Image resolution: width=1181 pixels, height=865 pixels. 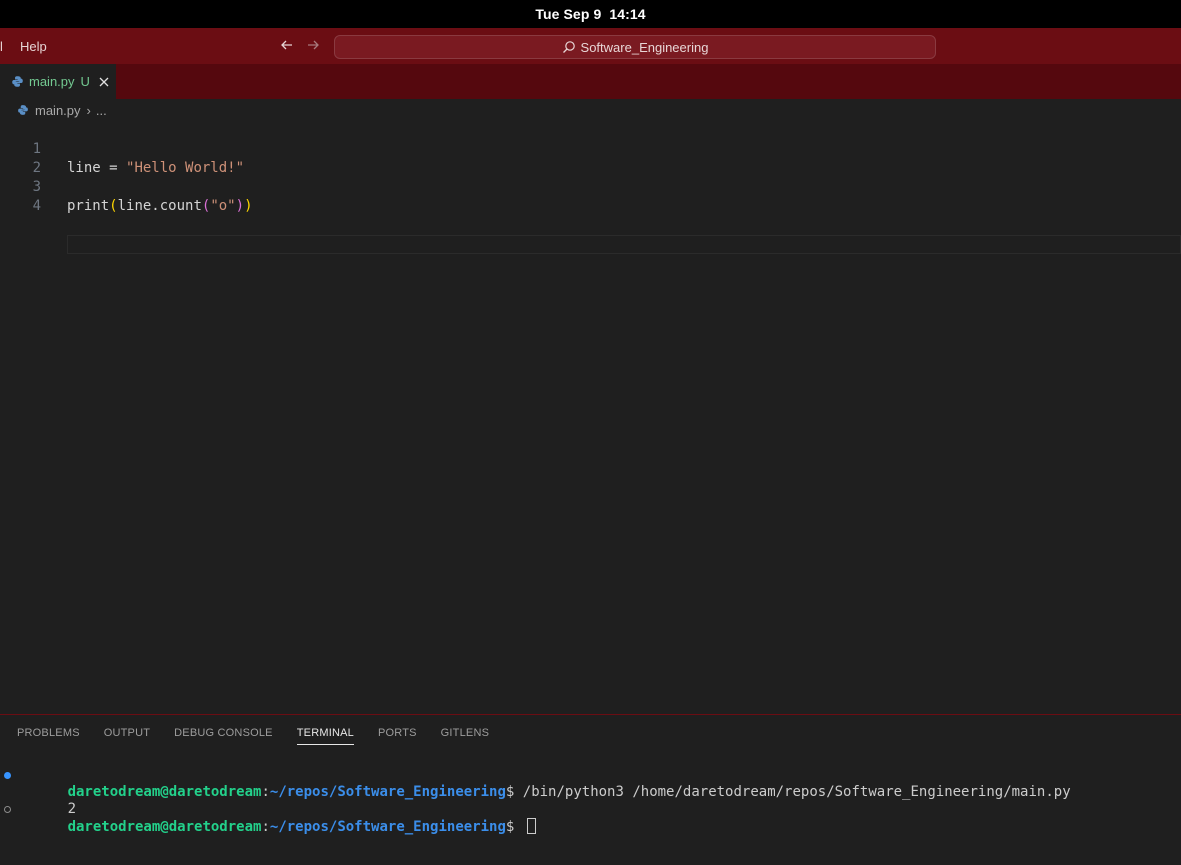 I want to click on close-icon, so click(x=104, y=82).